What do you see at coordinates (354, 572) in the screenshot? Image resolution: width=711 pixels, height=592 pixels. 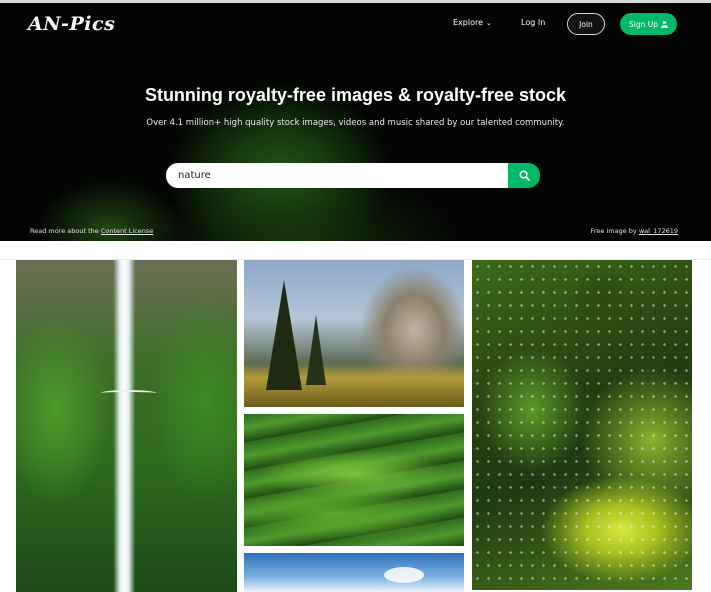 I see `gallery-image-sky` at bounding box center [354, 572].